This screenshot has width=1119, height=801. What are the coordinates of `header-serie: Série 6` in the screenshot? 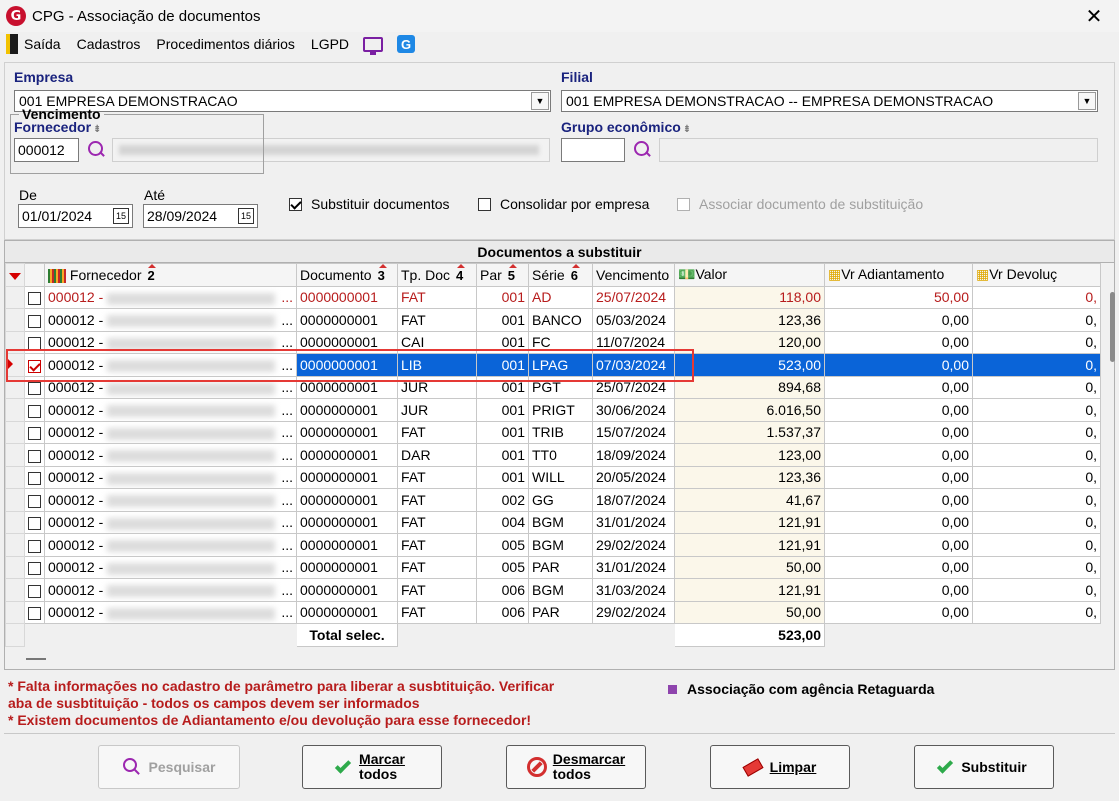 It's located at (560, 275).